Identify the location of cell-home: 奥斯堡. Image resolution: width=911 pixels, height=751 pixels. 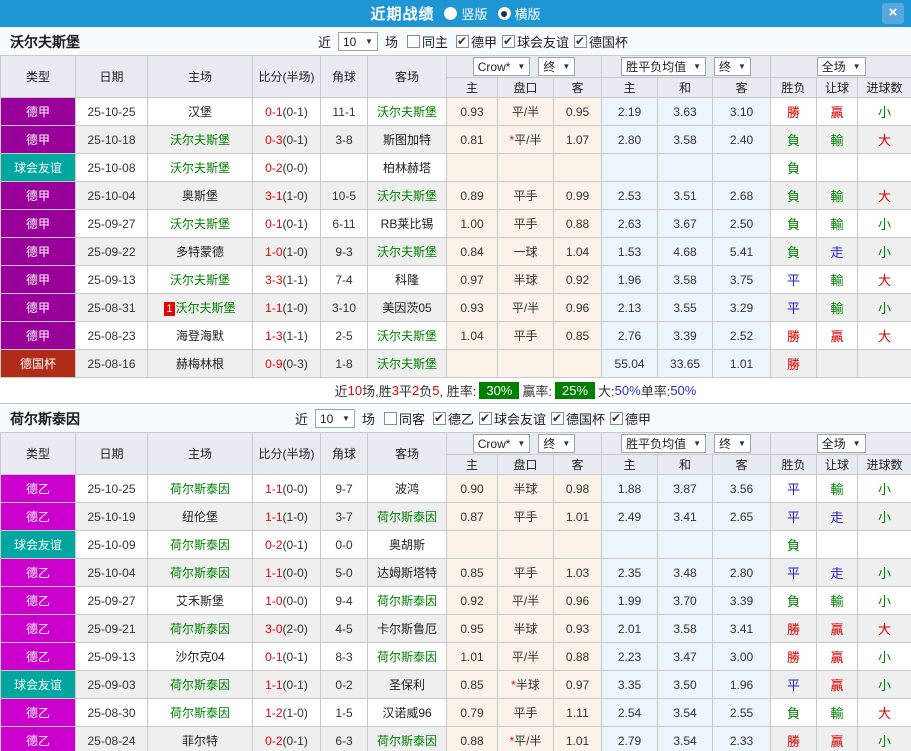
(200, 195).